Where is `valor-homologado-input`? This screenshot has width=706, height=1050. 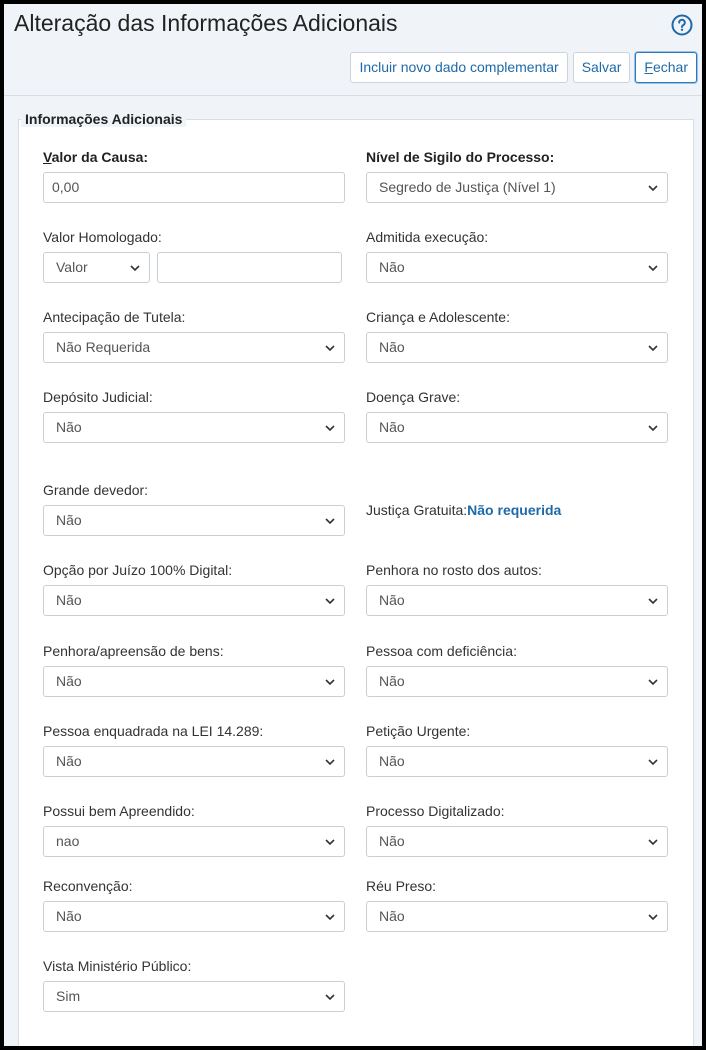
valor-homologado-input is located at coordinates (249, 267).